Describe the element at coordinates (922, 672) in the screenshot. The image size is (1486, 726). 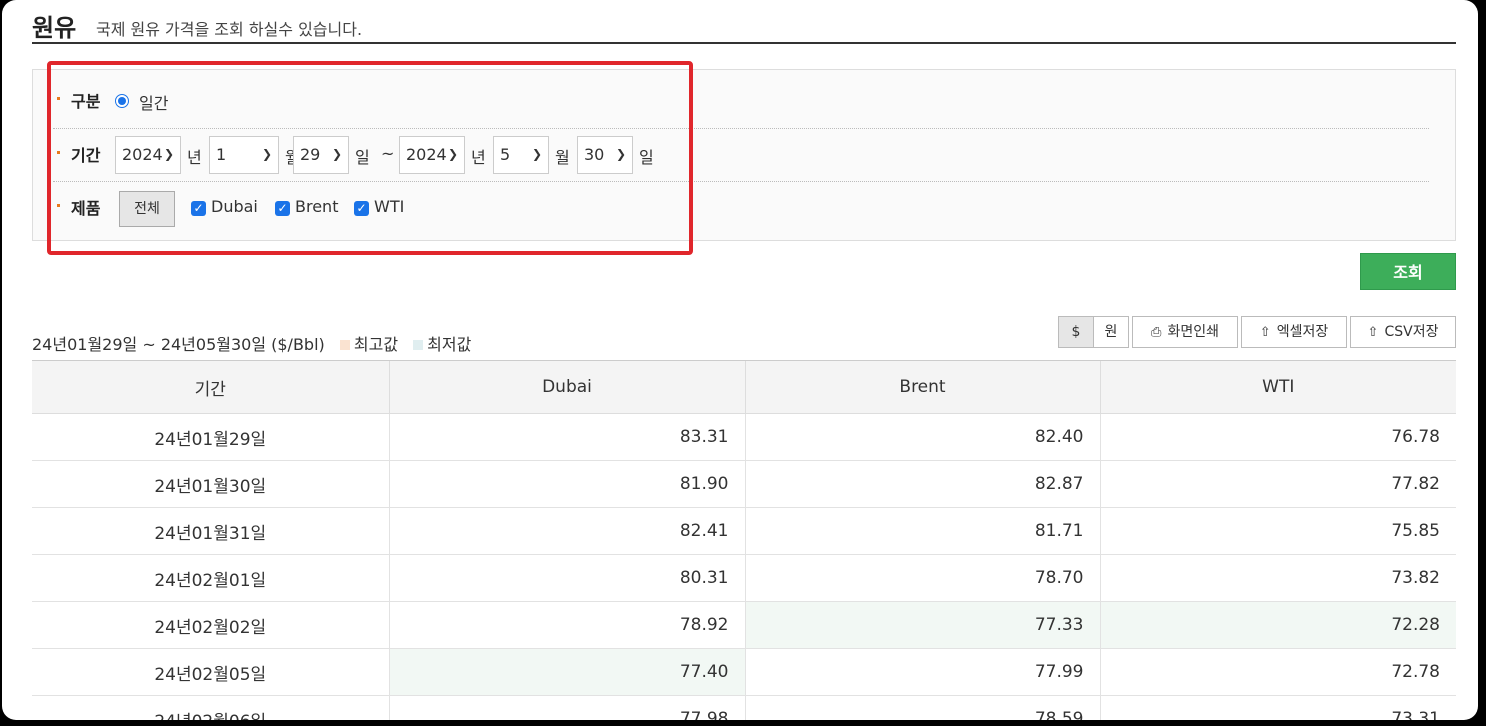
I see `brent-cell: 77.99` at that location.